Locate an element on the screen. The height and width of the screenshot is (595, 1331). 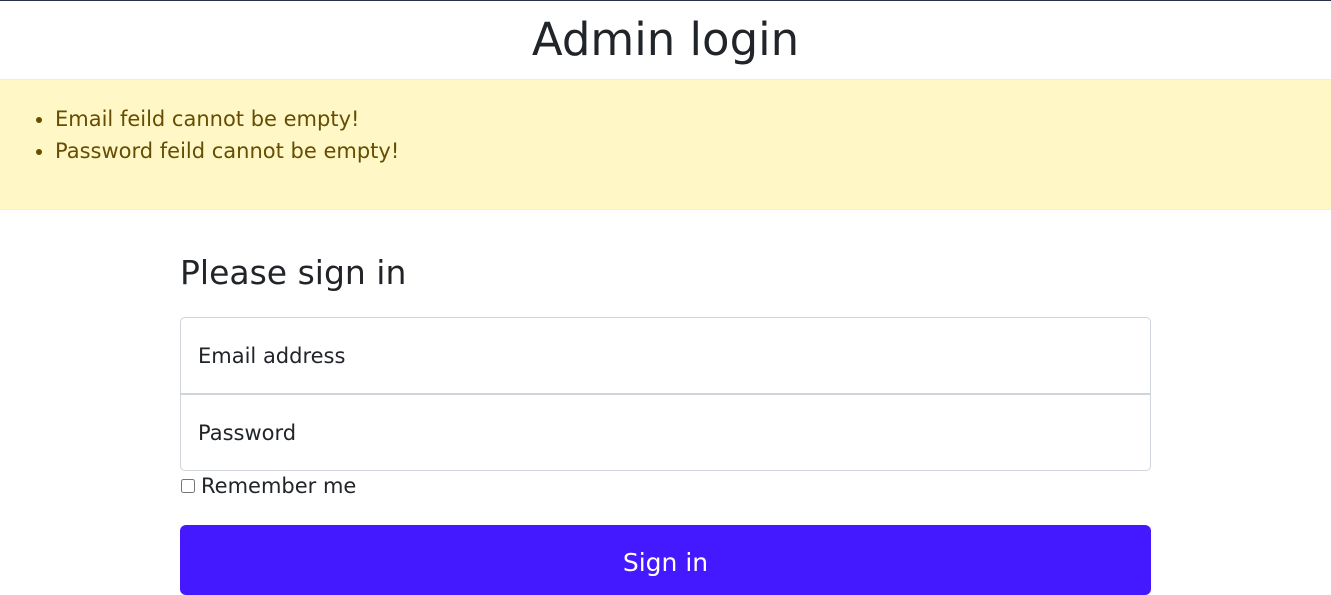
sign-in-button: Sign in is located at coordinates (665, 560).